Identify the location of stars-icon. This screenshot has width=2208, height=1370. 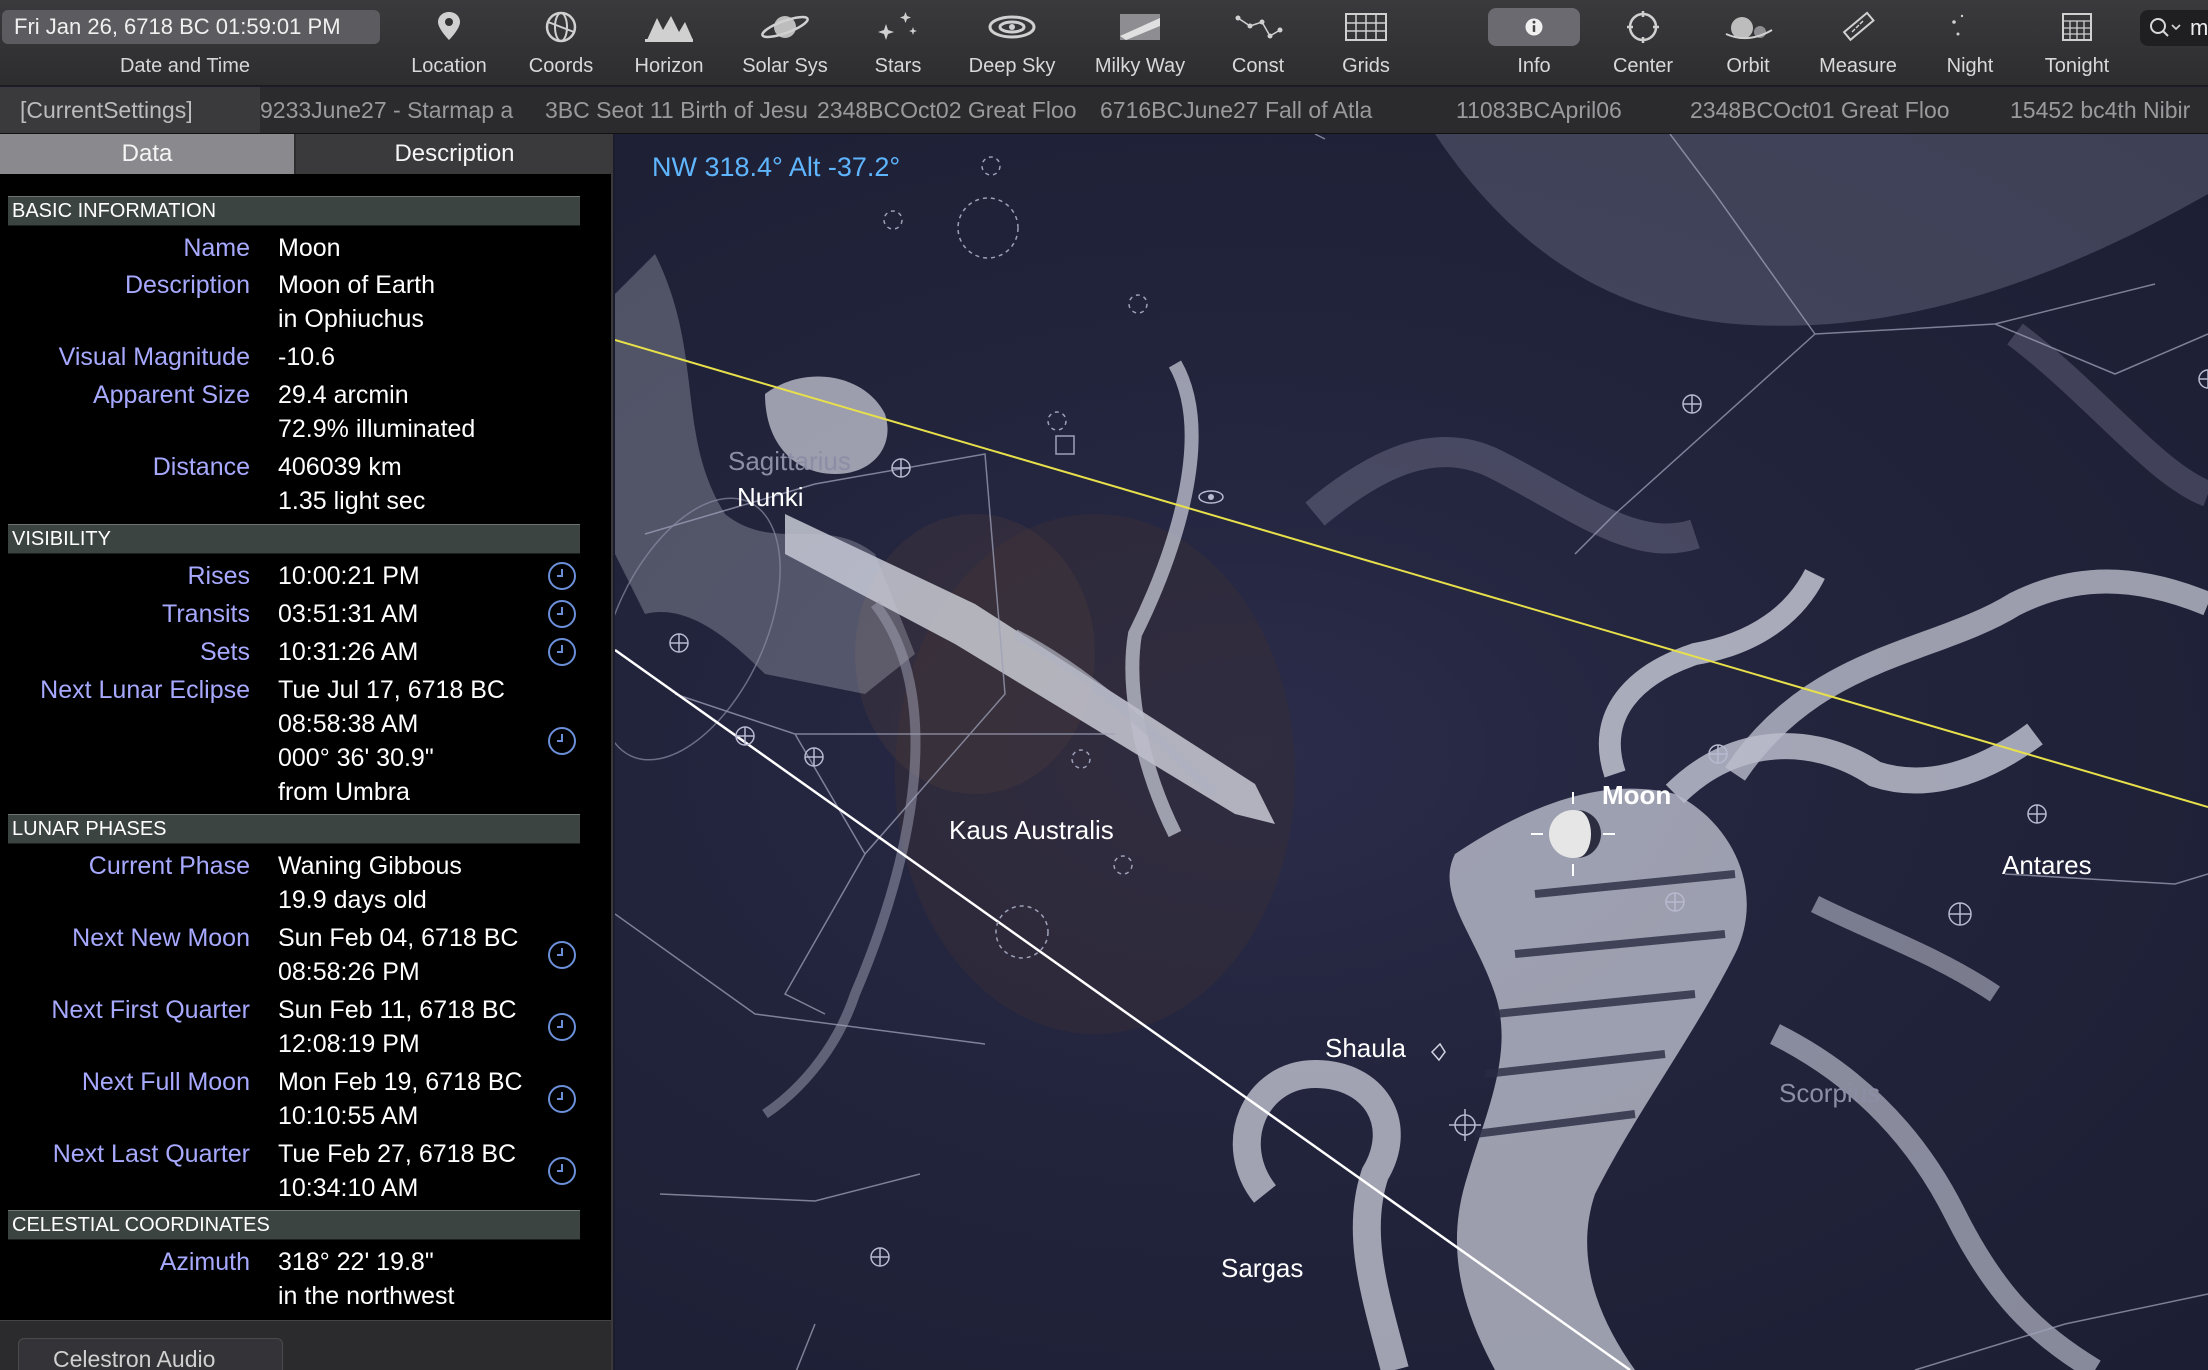
(898, 27).